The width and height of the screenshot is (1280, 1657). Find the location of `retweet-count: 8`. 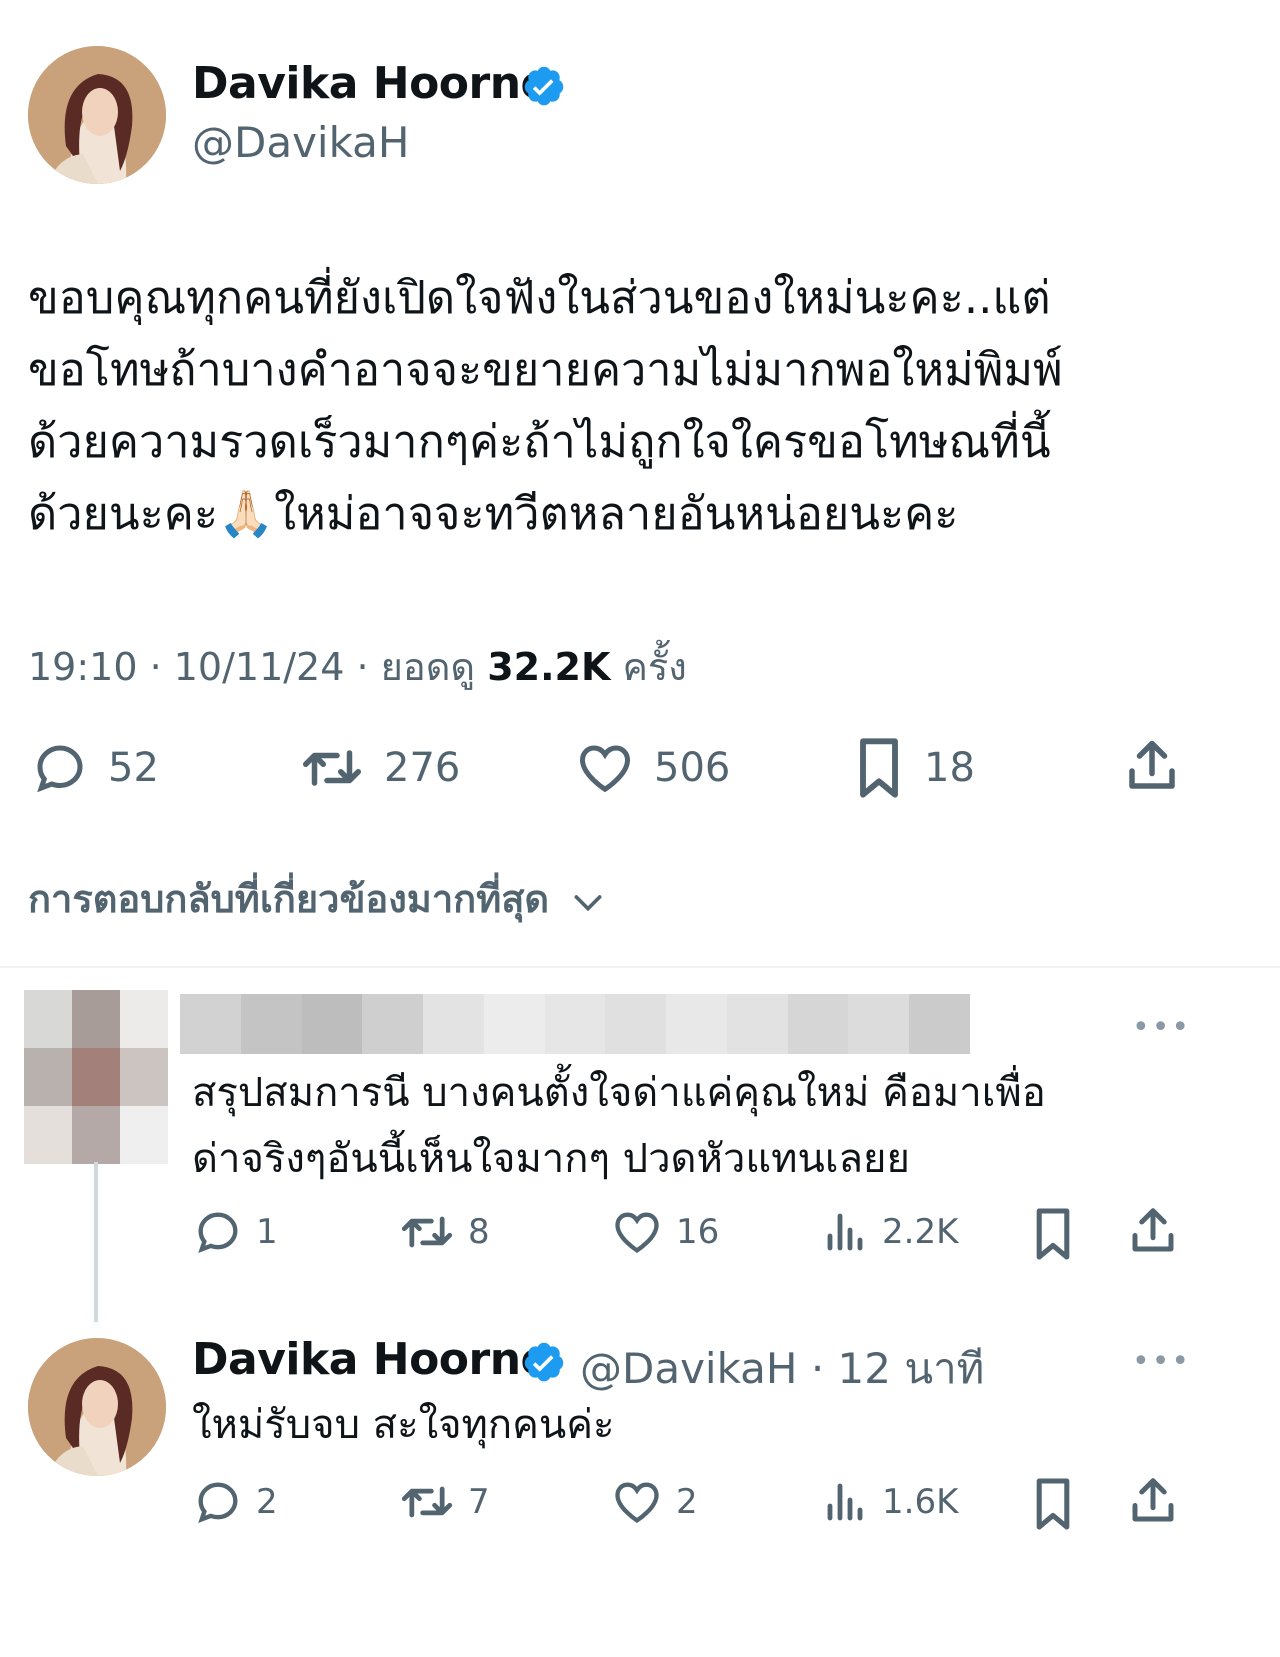

retweet-count: 8 is located at coordinates (479, 1232).